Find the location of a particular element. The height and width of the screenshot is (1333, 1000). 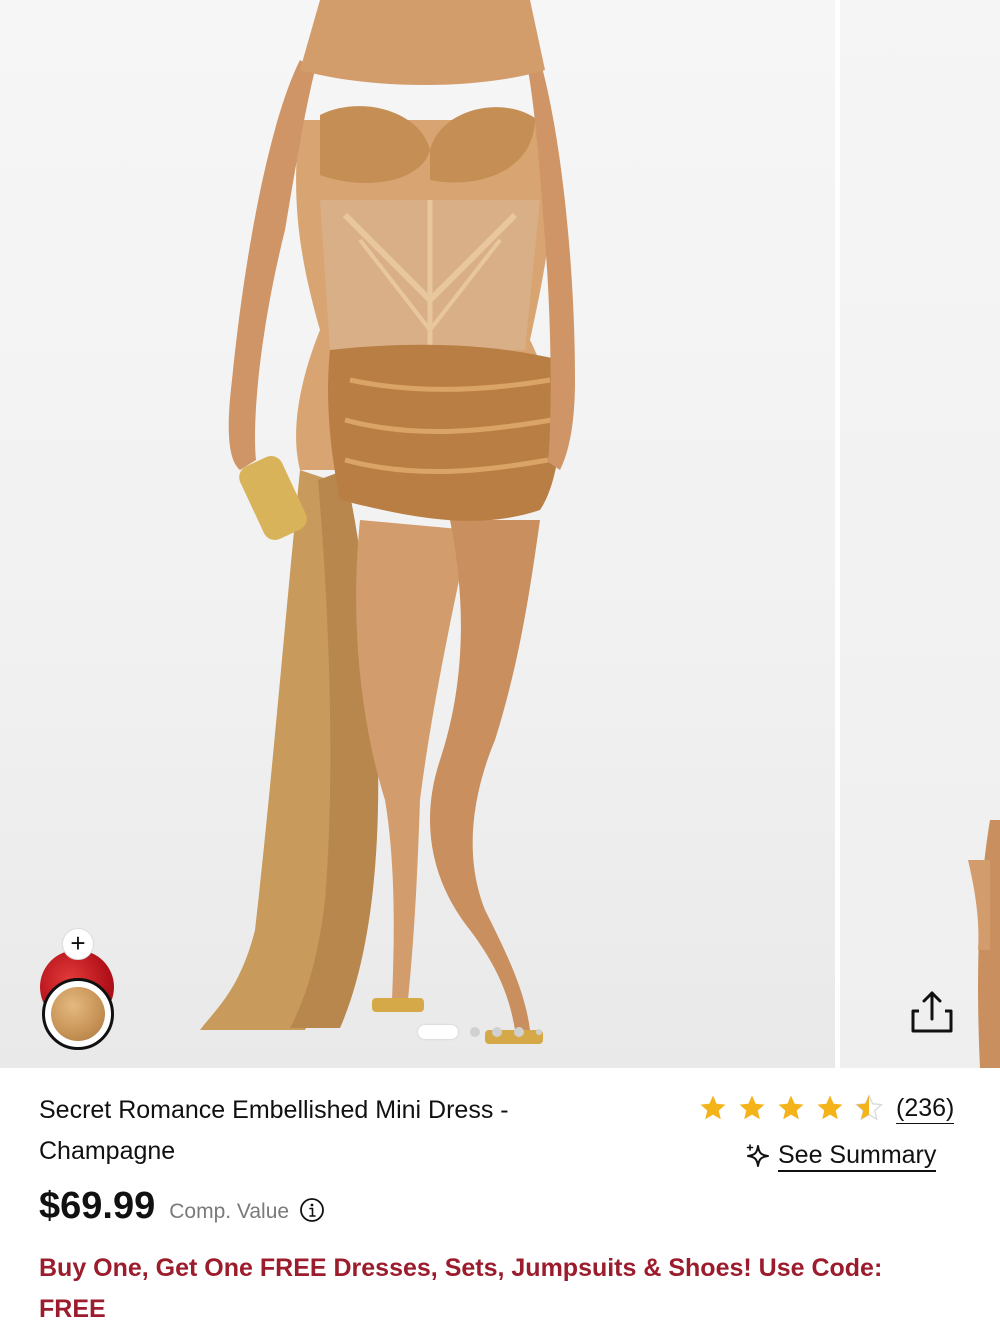

star-rating is located at coordinates (791, 1108).